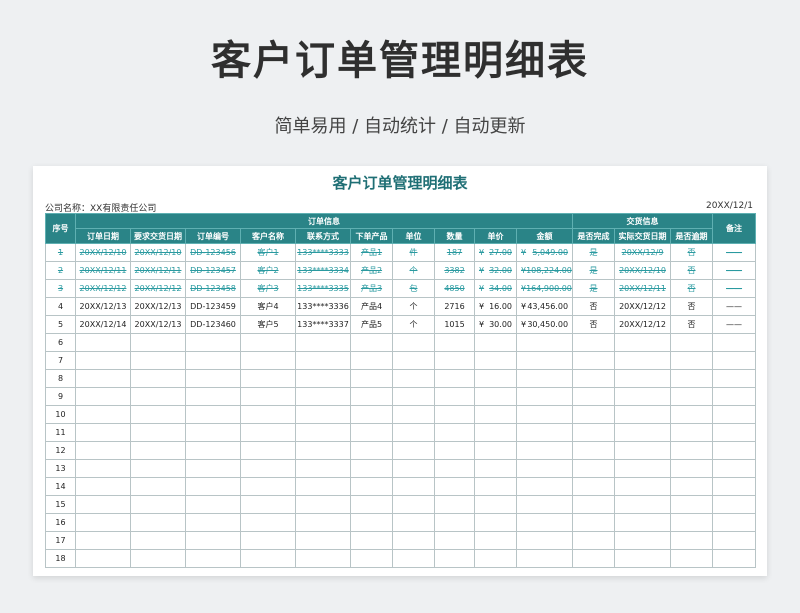  I want to click on cell-order-no: DD-123460, so click(213, 324).